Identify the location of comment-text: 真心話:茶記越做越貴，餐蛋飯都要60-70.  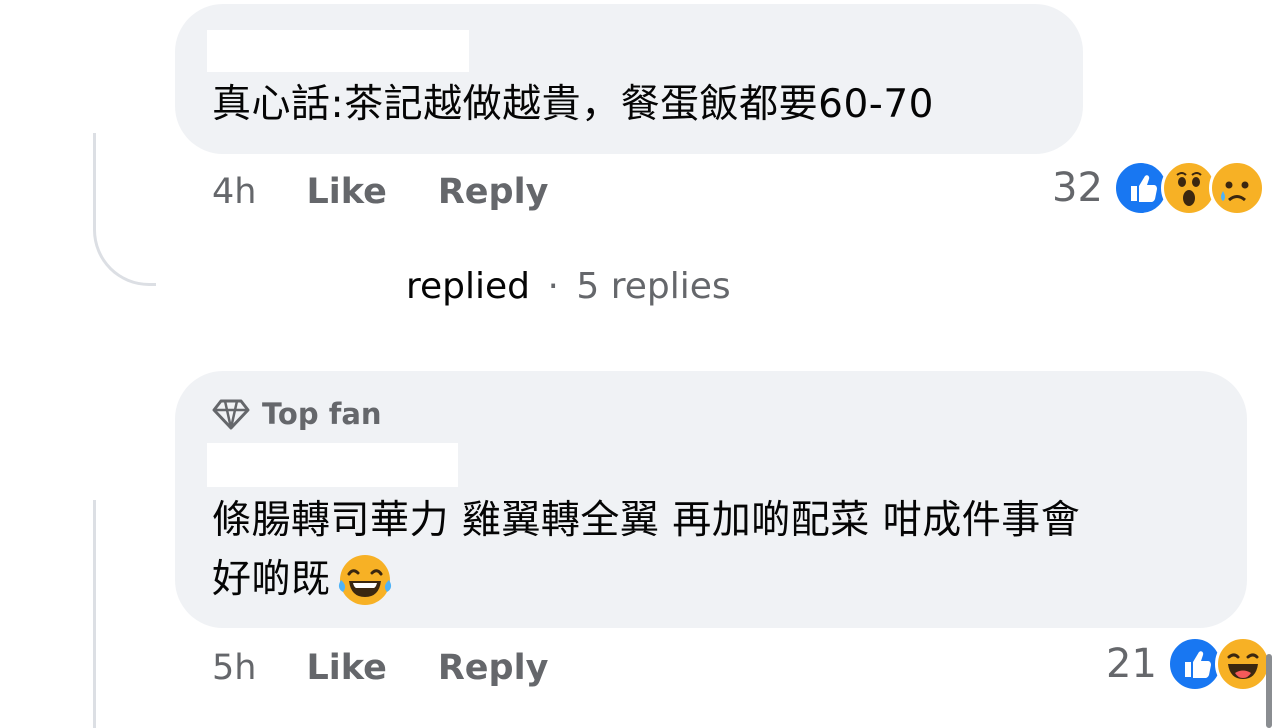
(573, 104).